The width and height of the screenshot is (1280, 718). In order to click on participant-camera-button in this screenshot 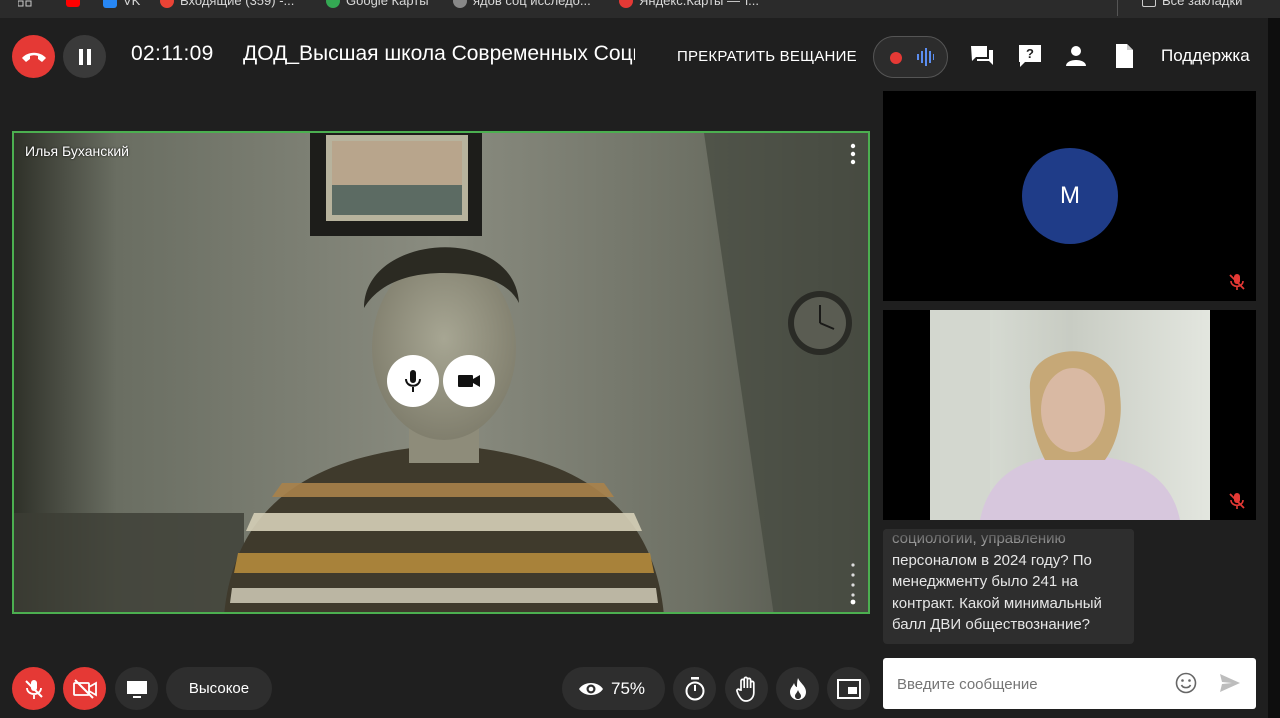, I will do `click(469, 381)`.